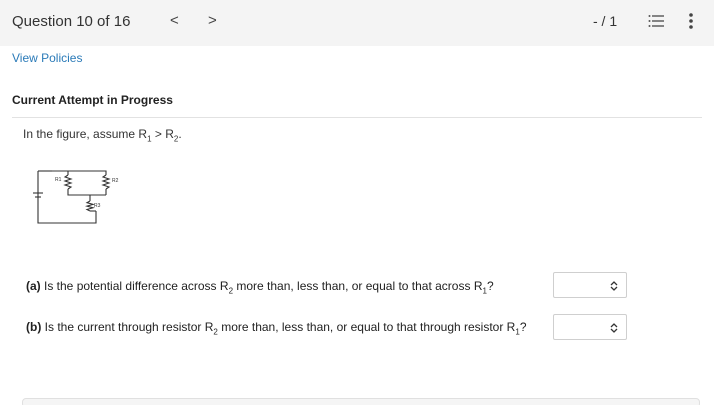 This screenshot has height=405, width=714. What do you see at coordinates (605, 21) in the screenshot?
I see `score: - / 1` at bounding box center [605, 21].